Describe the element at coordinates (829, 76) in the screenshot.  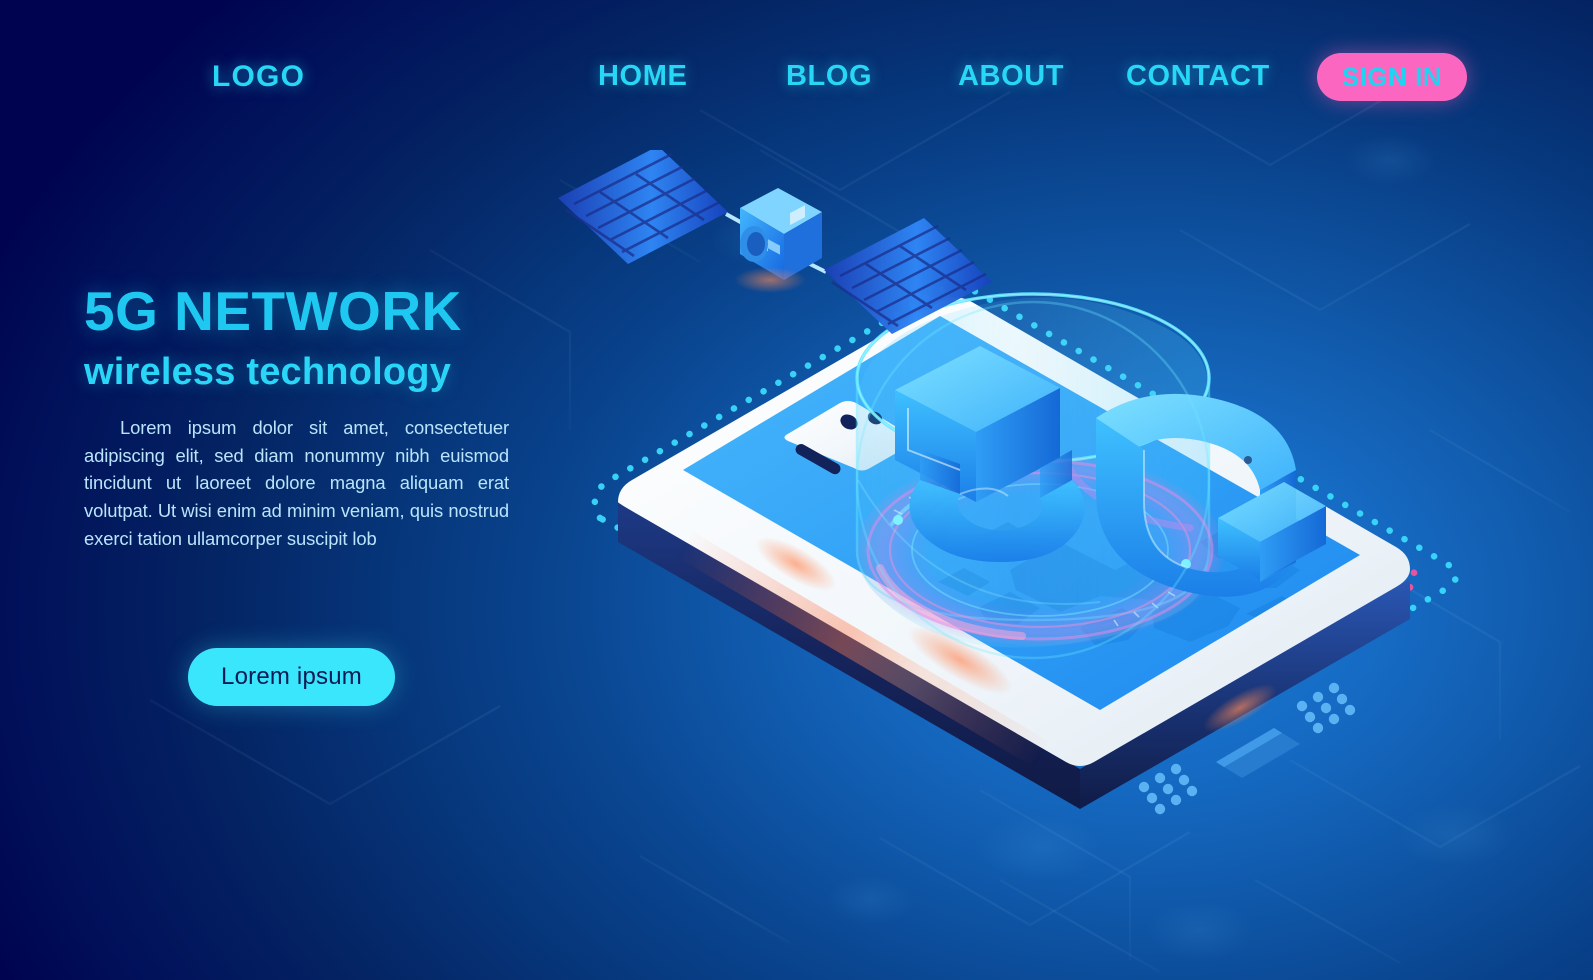
I see `nav-link-blog: BLOG` at that location.